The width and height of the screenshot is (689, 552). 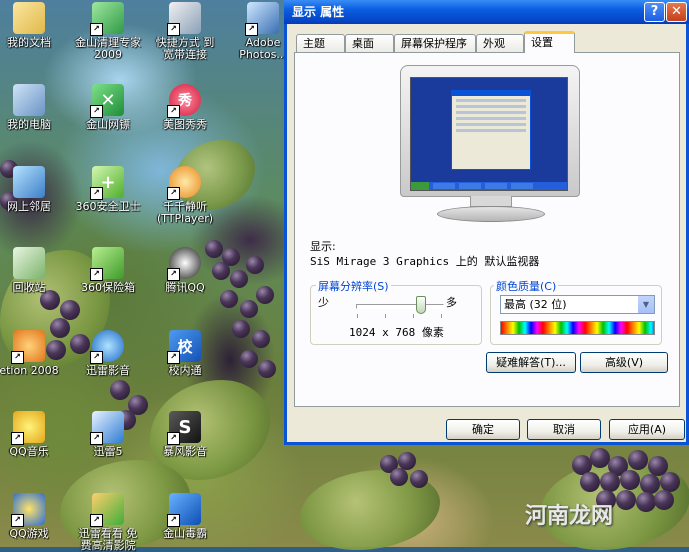 I want to click on desktop-icon-my-computer: 我的电脑, so click(x=33, y=107).